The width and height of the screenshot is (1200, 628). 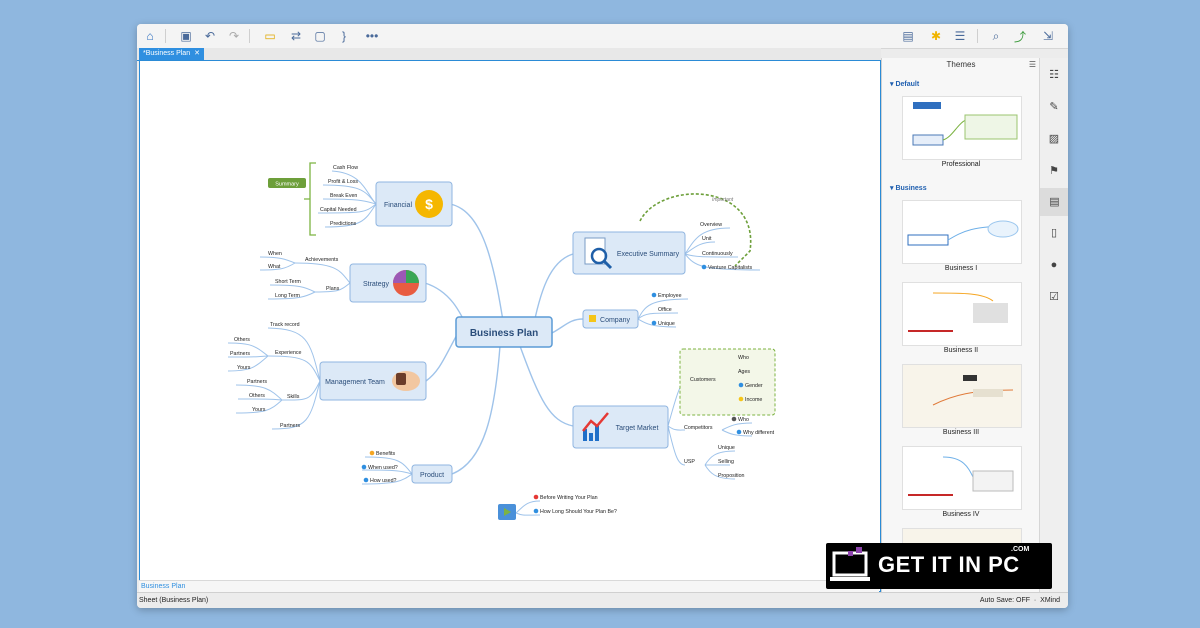 I want to click on theme-name-business-iii: Business III, so click(x=961, y=432).